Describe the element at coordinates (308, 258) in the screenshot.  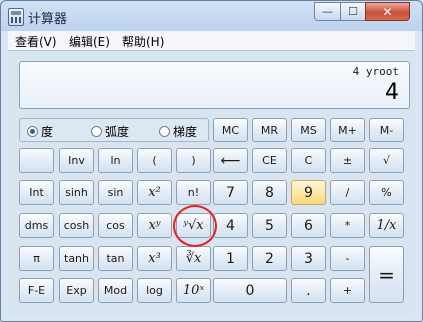
I see `digit-3-button: 3` at that location.